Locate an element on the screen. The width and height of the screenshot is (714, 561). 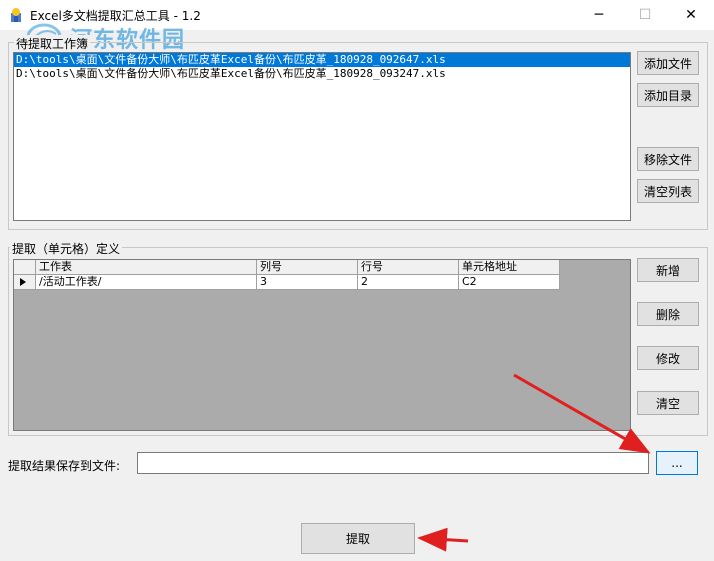
grid-header-row: 工作表 列号 行号 单元格地址 is located at coordinates (288, 267).